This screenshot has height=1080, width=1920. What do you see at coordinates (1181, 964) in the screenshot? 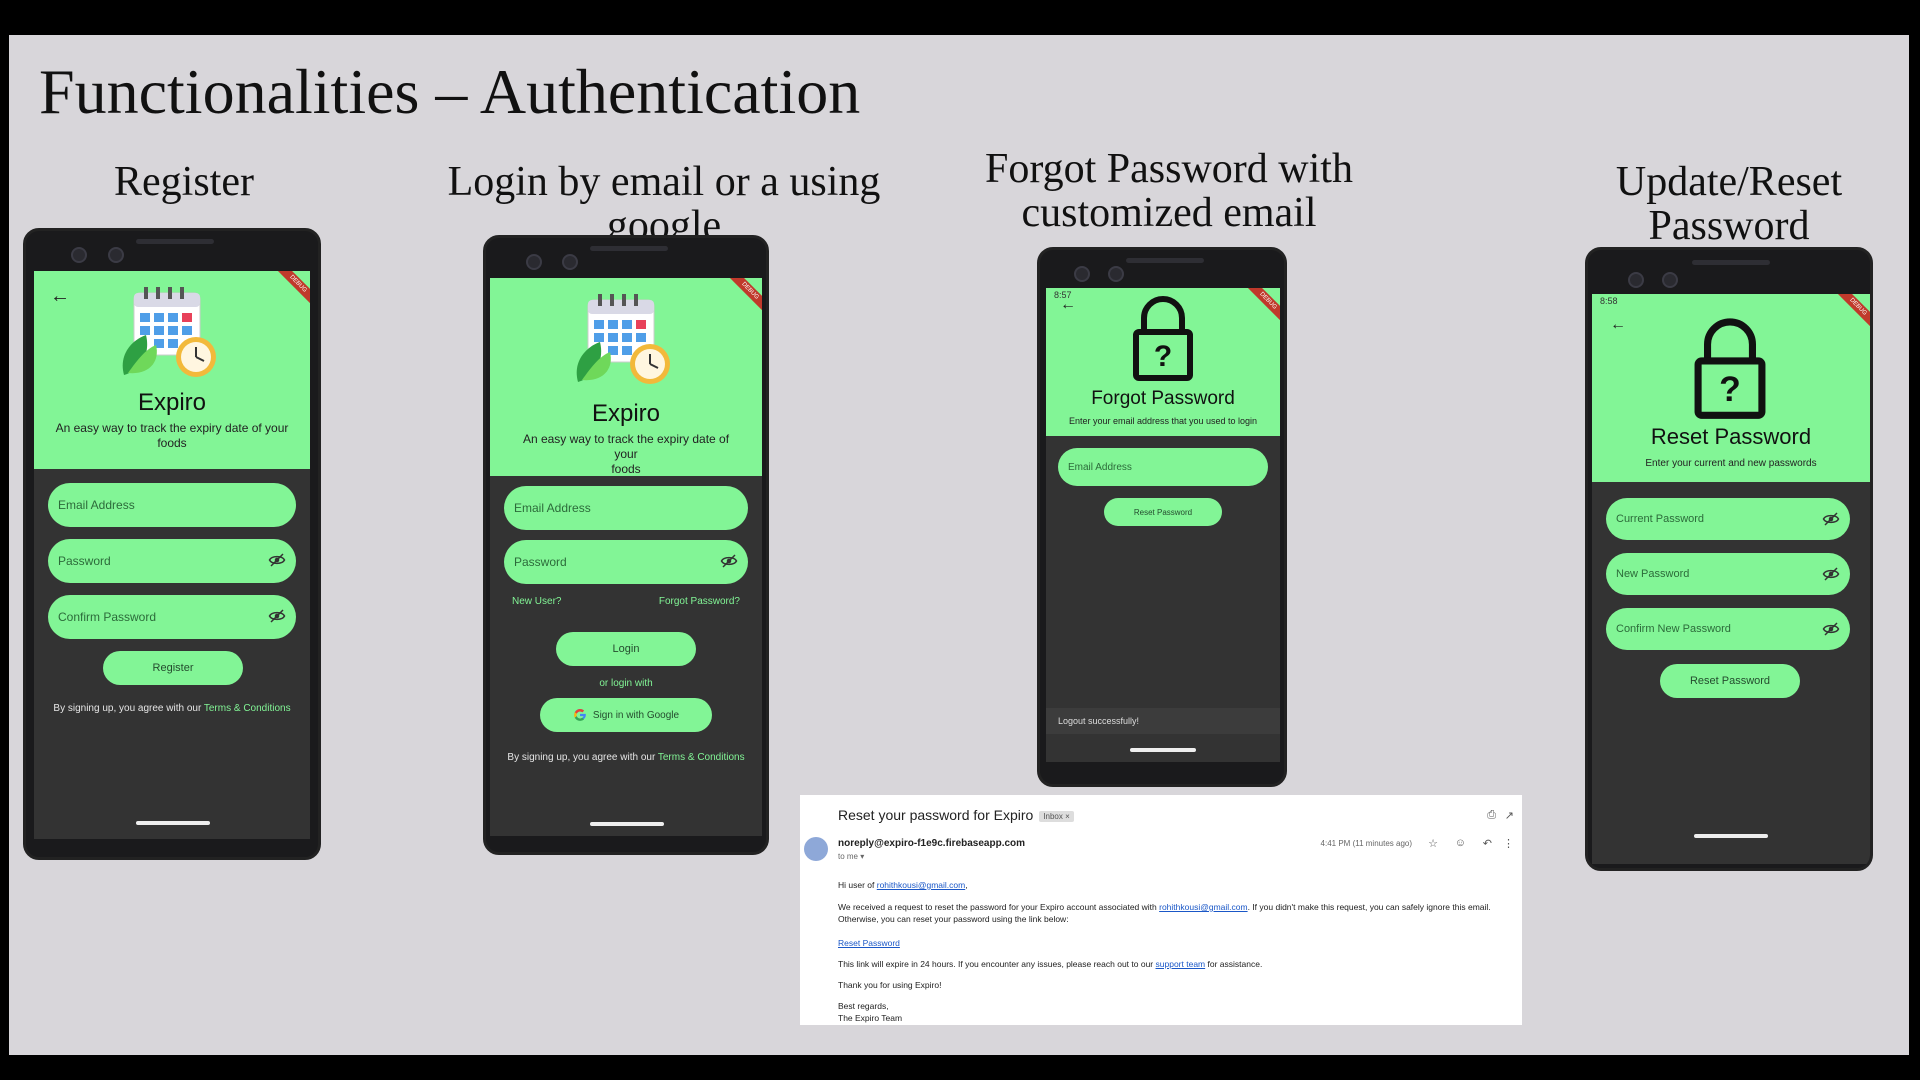
I see `support-team-link: support team` at bounding box center [1181, 964].